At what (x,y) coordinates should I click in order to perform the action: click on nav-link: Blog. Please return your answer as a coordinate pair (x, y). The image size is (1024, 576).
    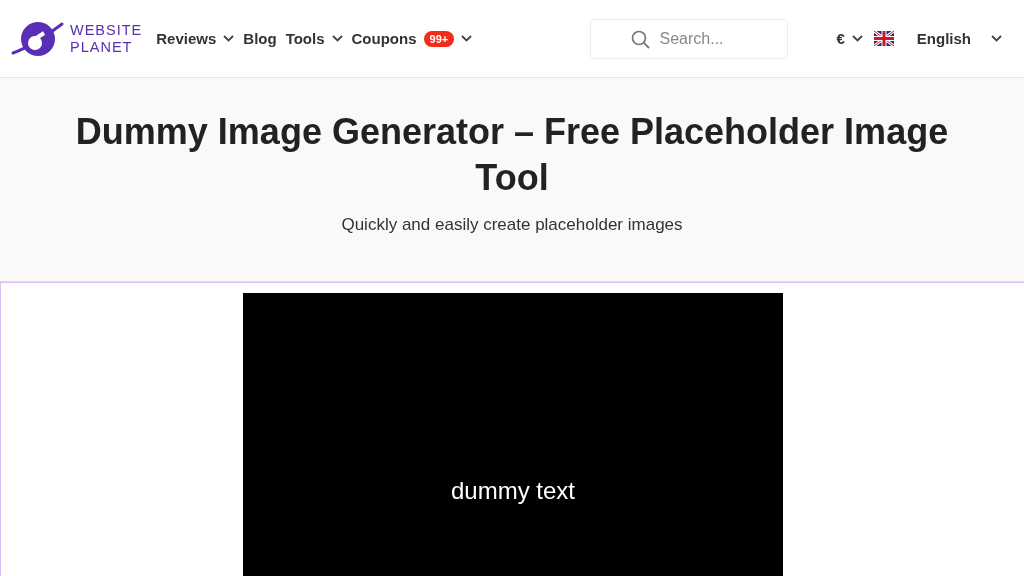
    Looking at the image, I should click on (260, 38).